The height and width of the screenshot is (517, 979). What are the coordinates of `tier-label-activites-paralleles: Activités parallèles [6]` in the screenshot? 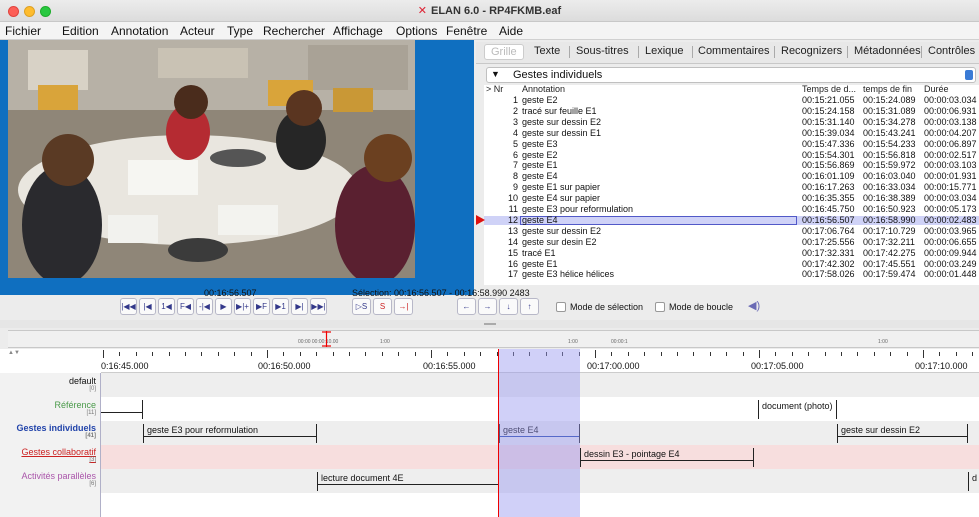 It's located at (58, 479).